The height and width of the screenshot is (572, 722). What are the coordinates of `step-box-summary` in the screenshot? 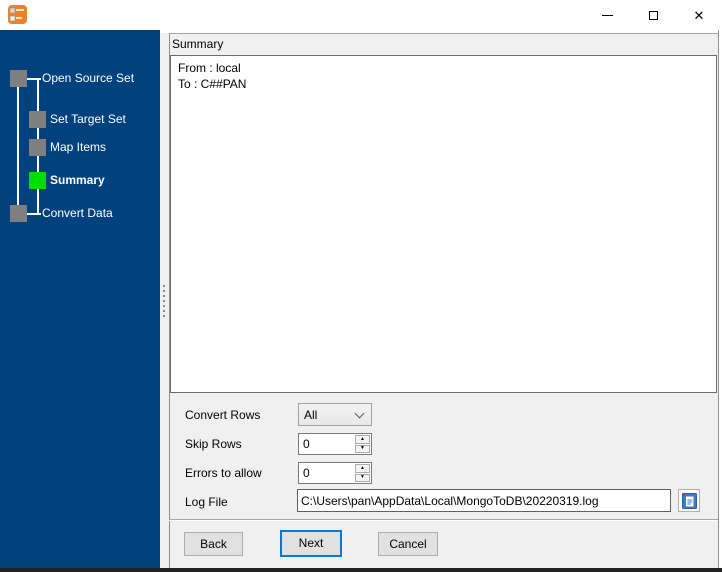 It's located at (37, 180).